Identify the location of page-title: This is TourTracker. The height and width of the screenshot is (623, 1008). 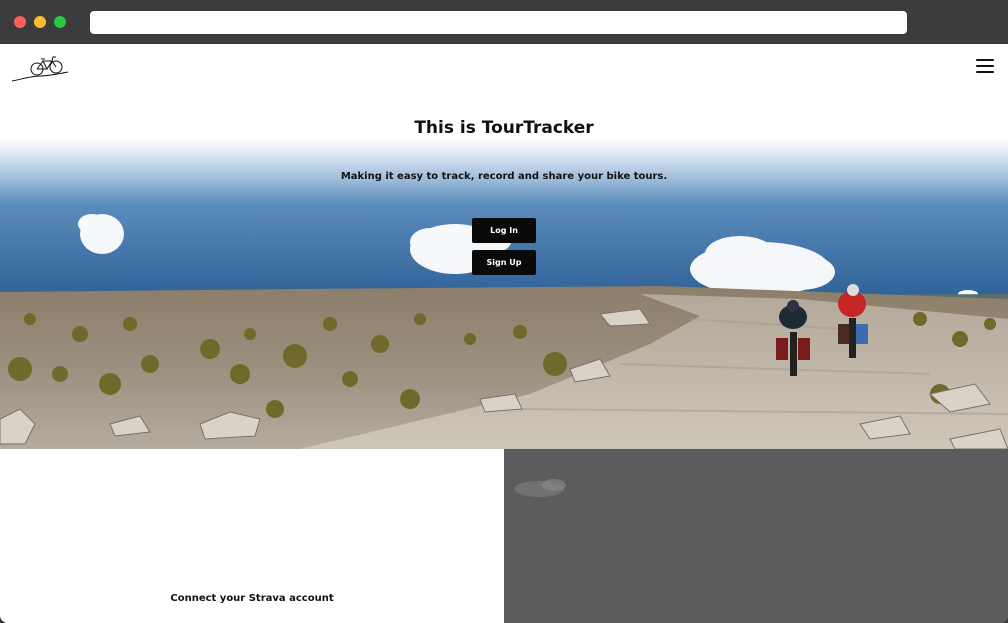
(504, 128).